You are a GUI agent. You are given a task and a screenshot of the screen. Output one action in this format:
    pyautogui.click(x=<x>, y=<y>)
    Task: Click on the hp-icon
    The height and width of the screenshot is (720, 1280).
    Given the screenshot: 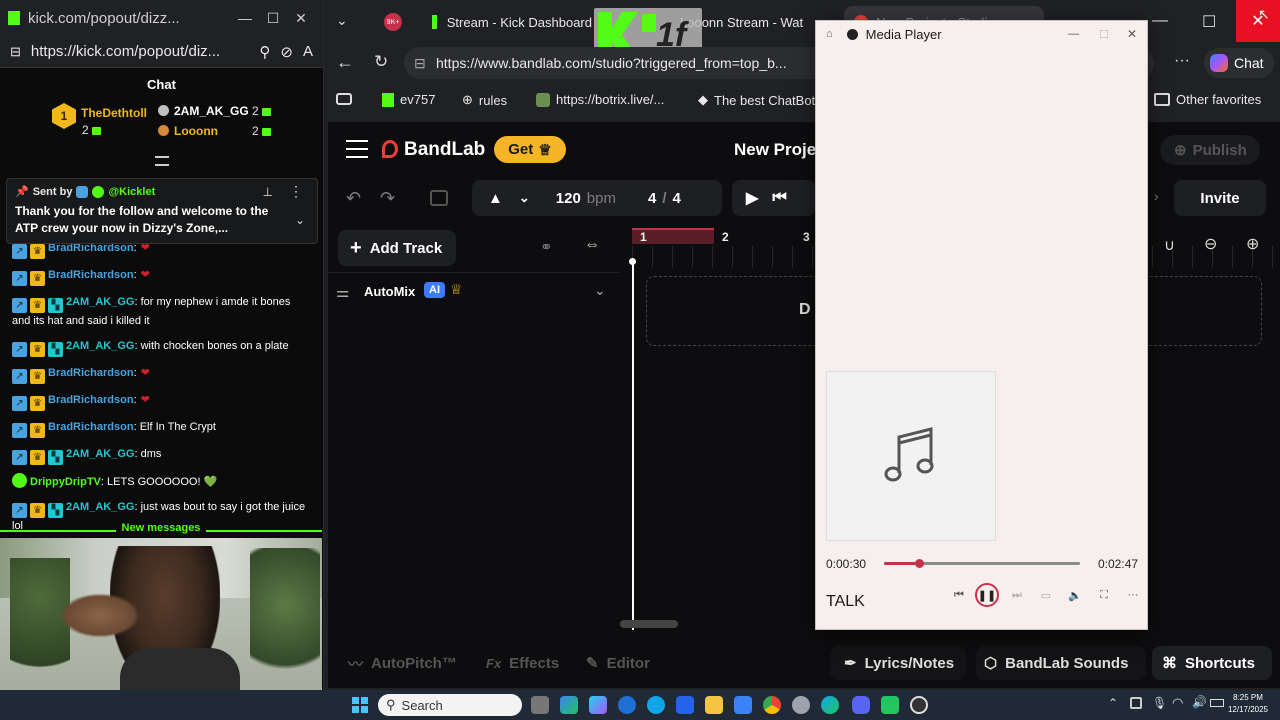 What is the action you would take?
    pyautogui.click(x=627, y=705)
    